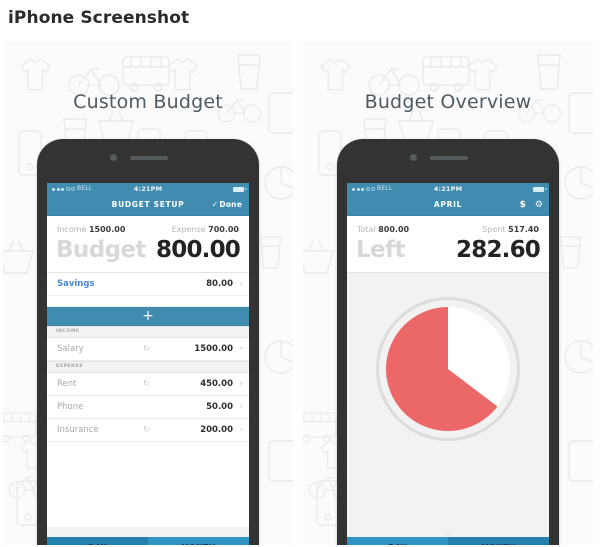 Image resolution: width=600 pixels, height=547 pixels. I want to click on row-amount: 50.00, so click(219, 407).